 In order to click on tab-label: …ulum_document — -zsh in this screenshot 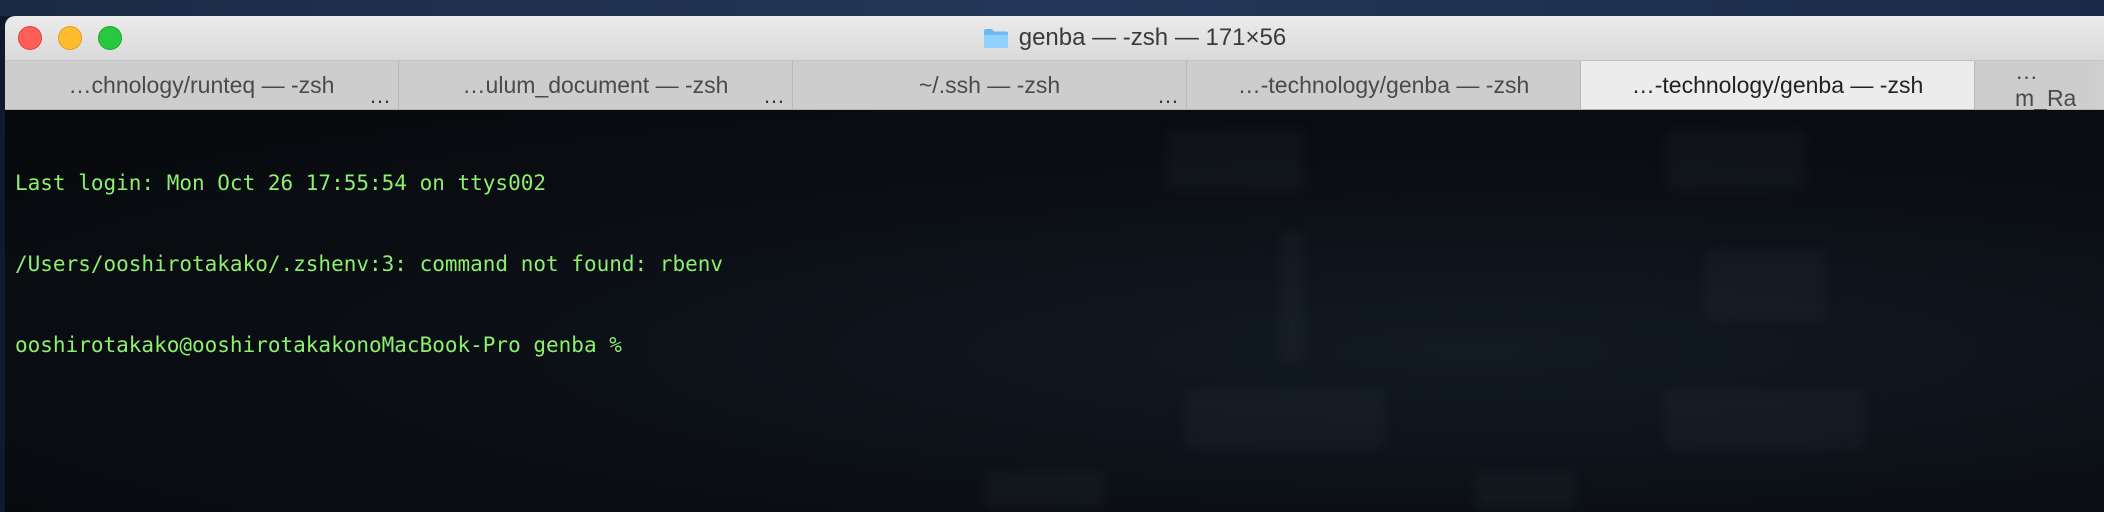, I will do `click(595, 84)`.